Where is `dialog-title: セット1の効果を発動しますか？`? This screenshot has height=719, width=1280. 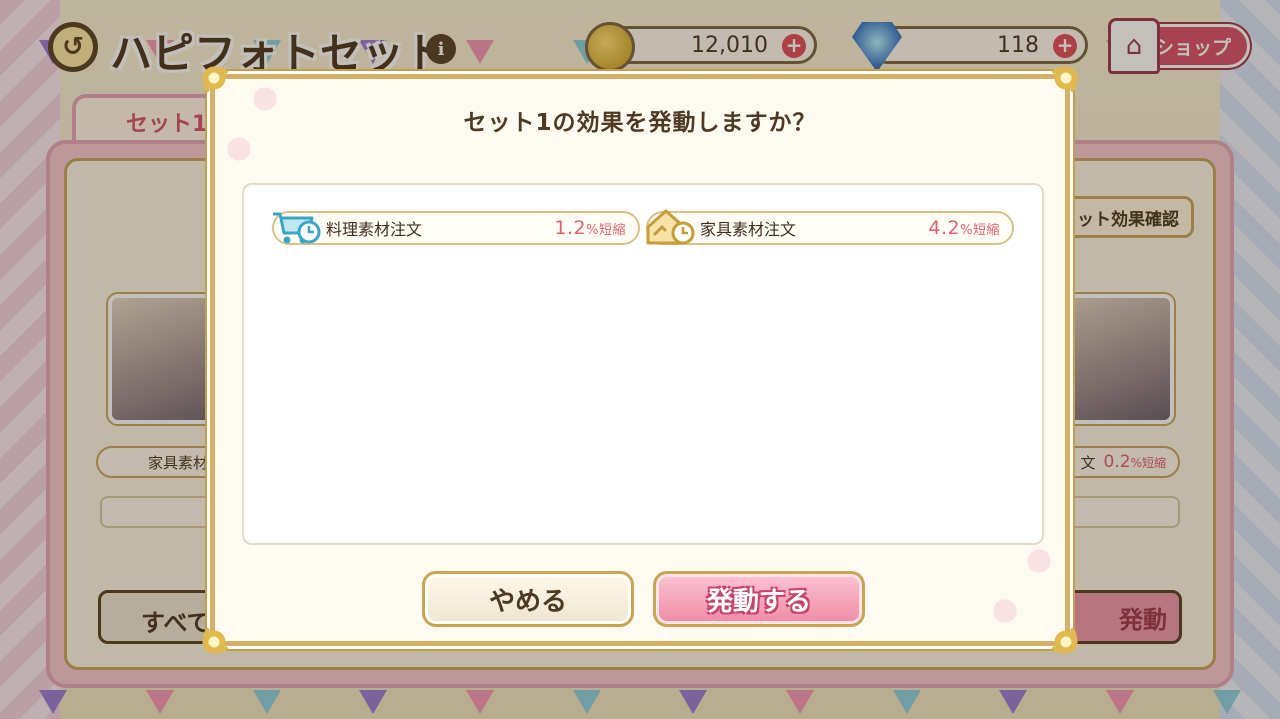 dialog-title: セット1の効果を発動しますか？ is located at coordinates (640, 123).